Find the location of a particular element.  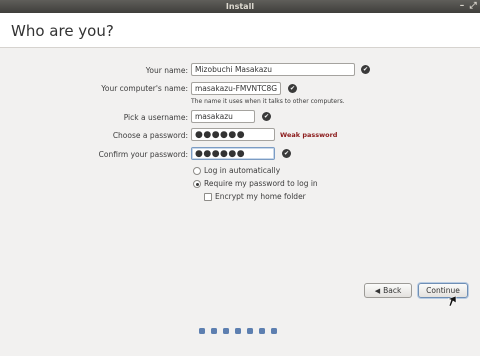

arrow-left-icon: ◀ is located at coordinates (377, 290).